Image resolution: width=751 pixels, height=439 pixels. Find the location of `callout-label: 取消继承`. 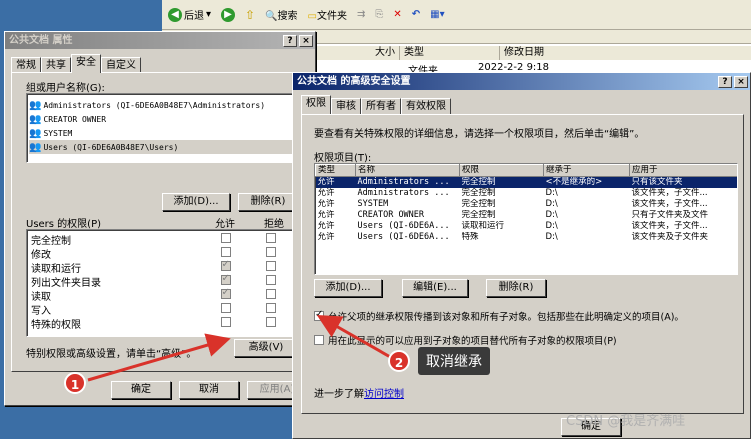

callout-label: 取消继承 is located at coordinates (454, 361).